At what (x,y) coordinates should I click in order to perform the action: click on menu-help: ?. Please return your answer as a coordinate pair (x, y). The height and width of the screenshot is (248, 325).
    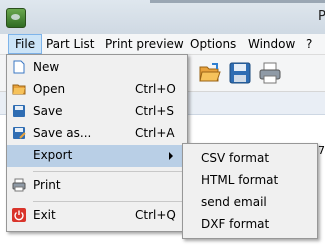
    Looking at the image, I should click on (309, 44).